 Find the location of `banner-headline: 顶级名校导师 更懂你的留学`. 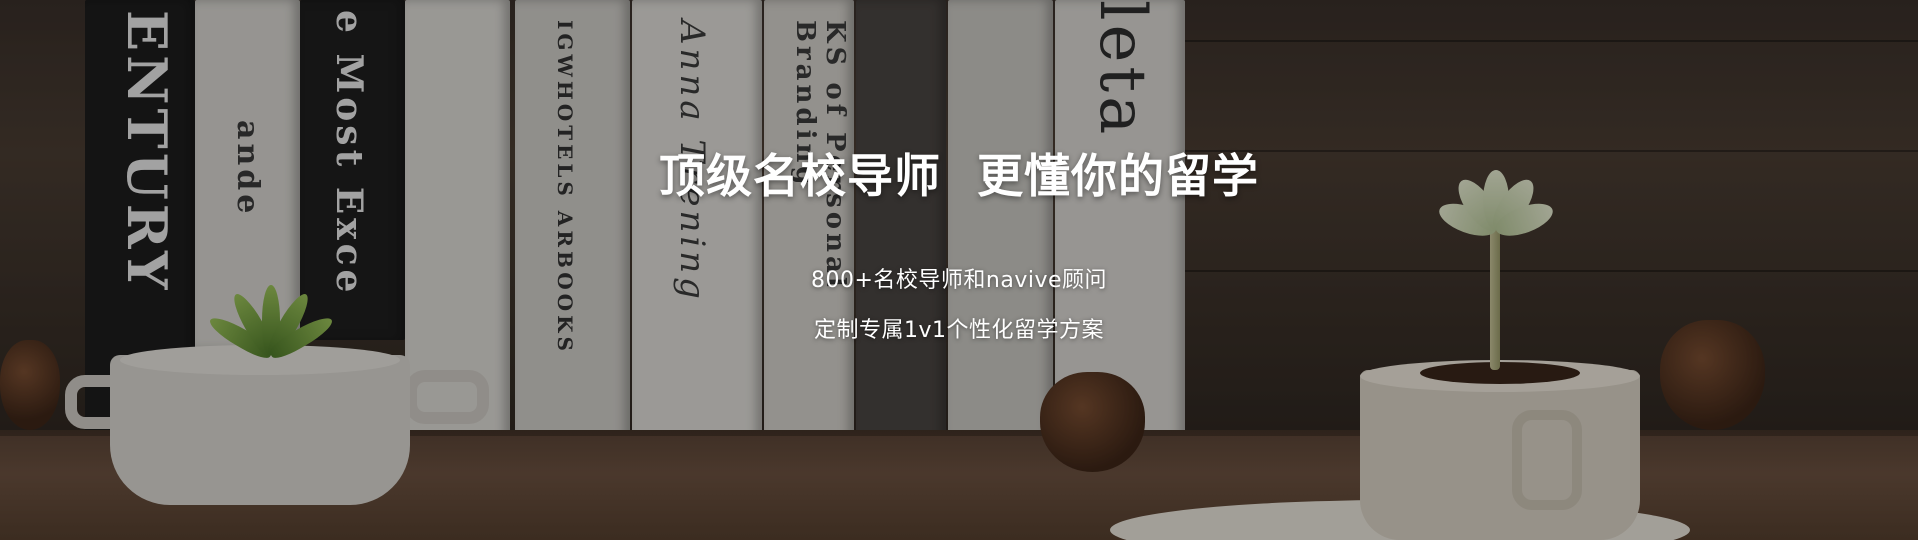

banner-headline: 顶级名校导师 更懂你的留学 is located at coordinates (959, 173).